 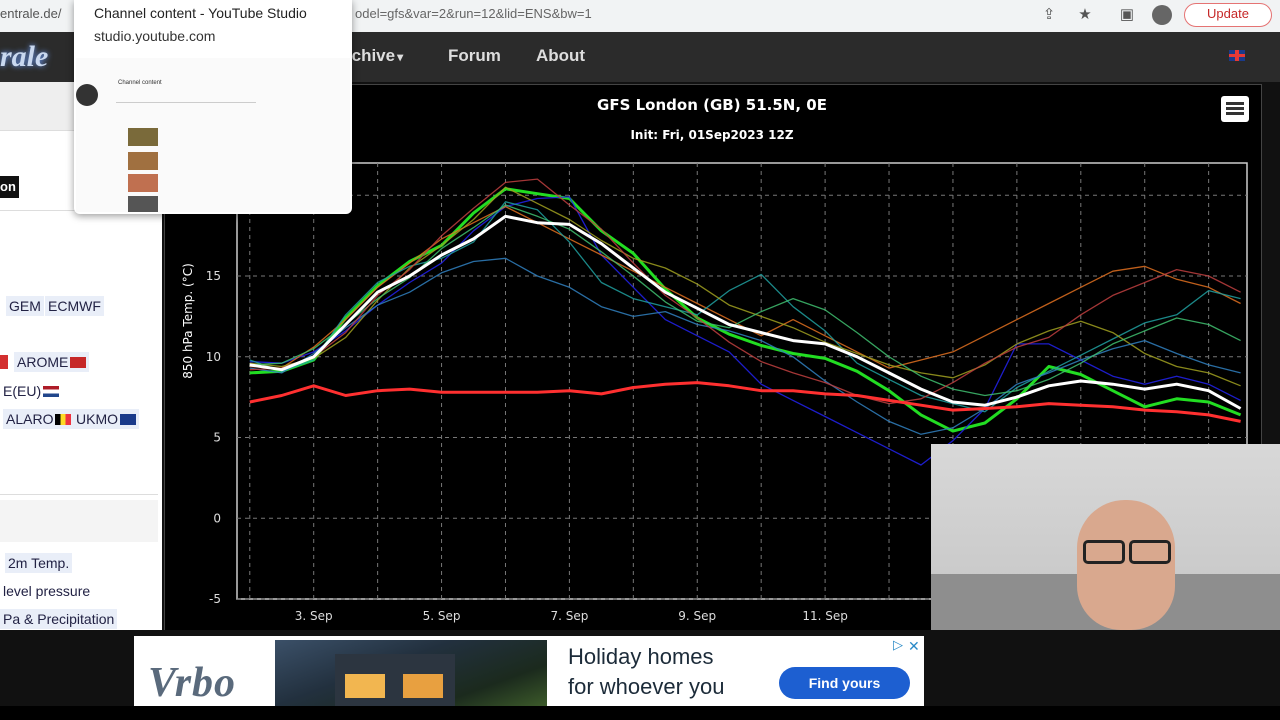 What do you see at coordinates (314, 616) in the screenshot?
I see `x-tick-label: 3. Sep` at bounding box center [314, 616].